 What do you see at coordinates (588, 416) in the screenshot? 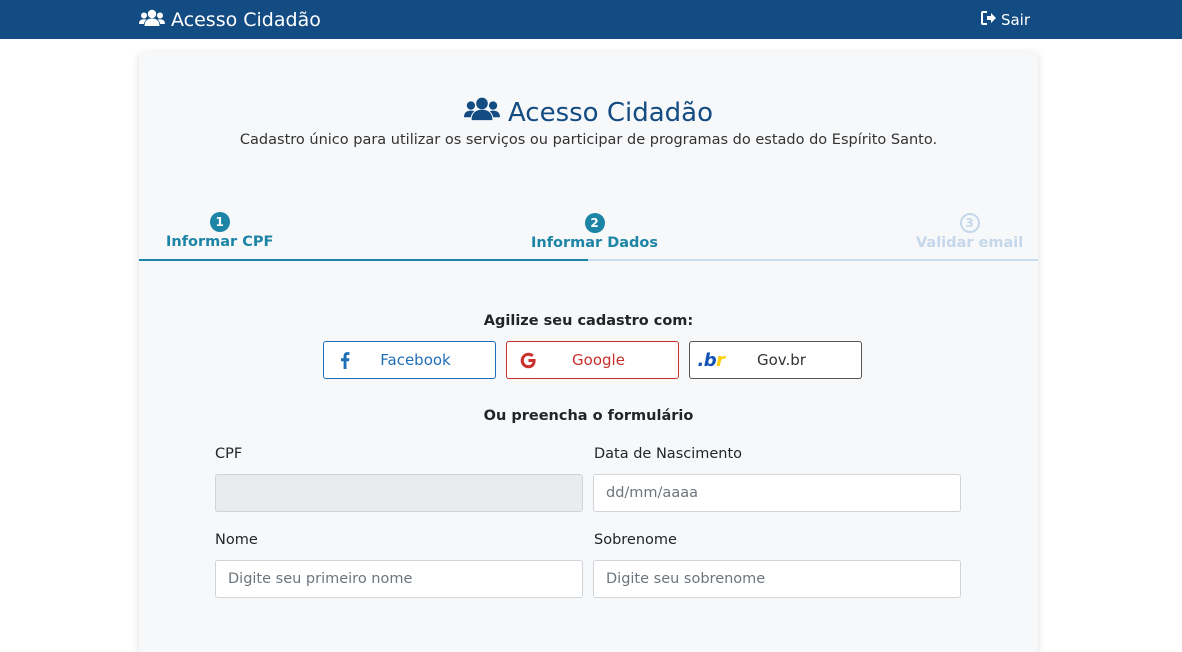
I see `form-section-title: Ou preencha o formulário` at bounding box center [588, 416].